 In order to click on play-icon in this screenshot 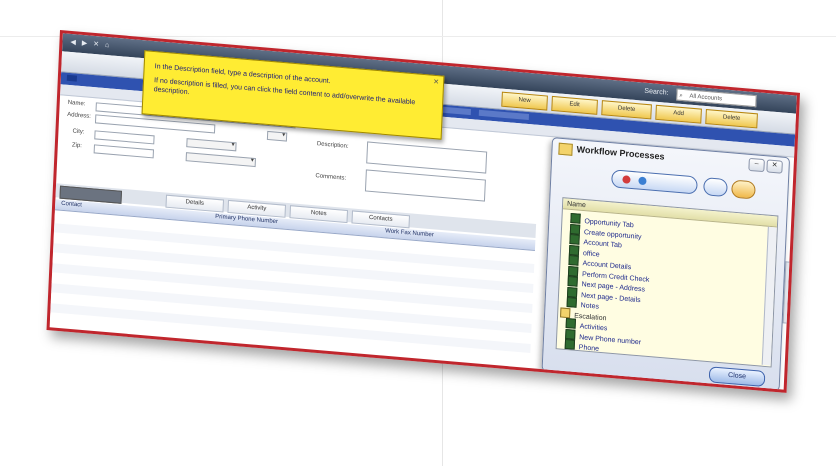, I will do `click(642, 181)`.